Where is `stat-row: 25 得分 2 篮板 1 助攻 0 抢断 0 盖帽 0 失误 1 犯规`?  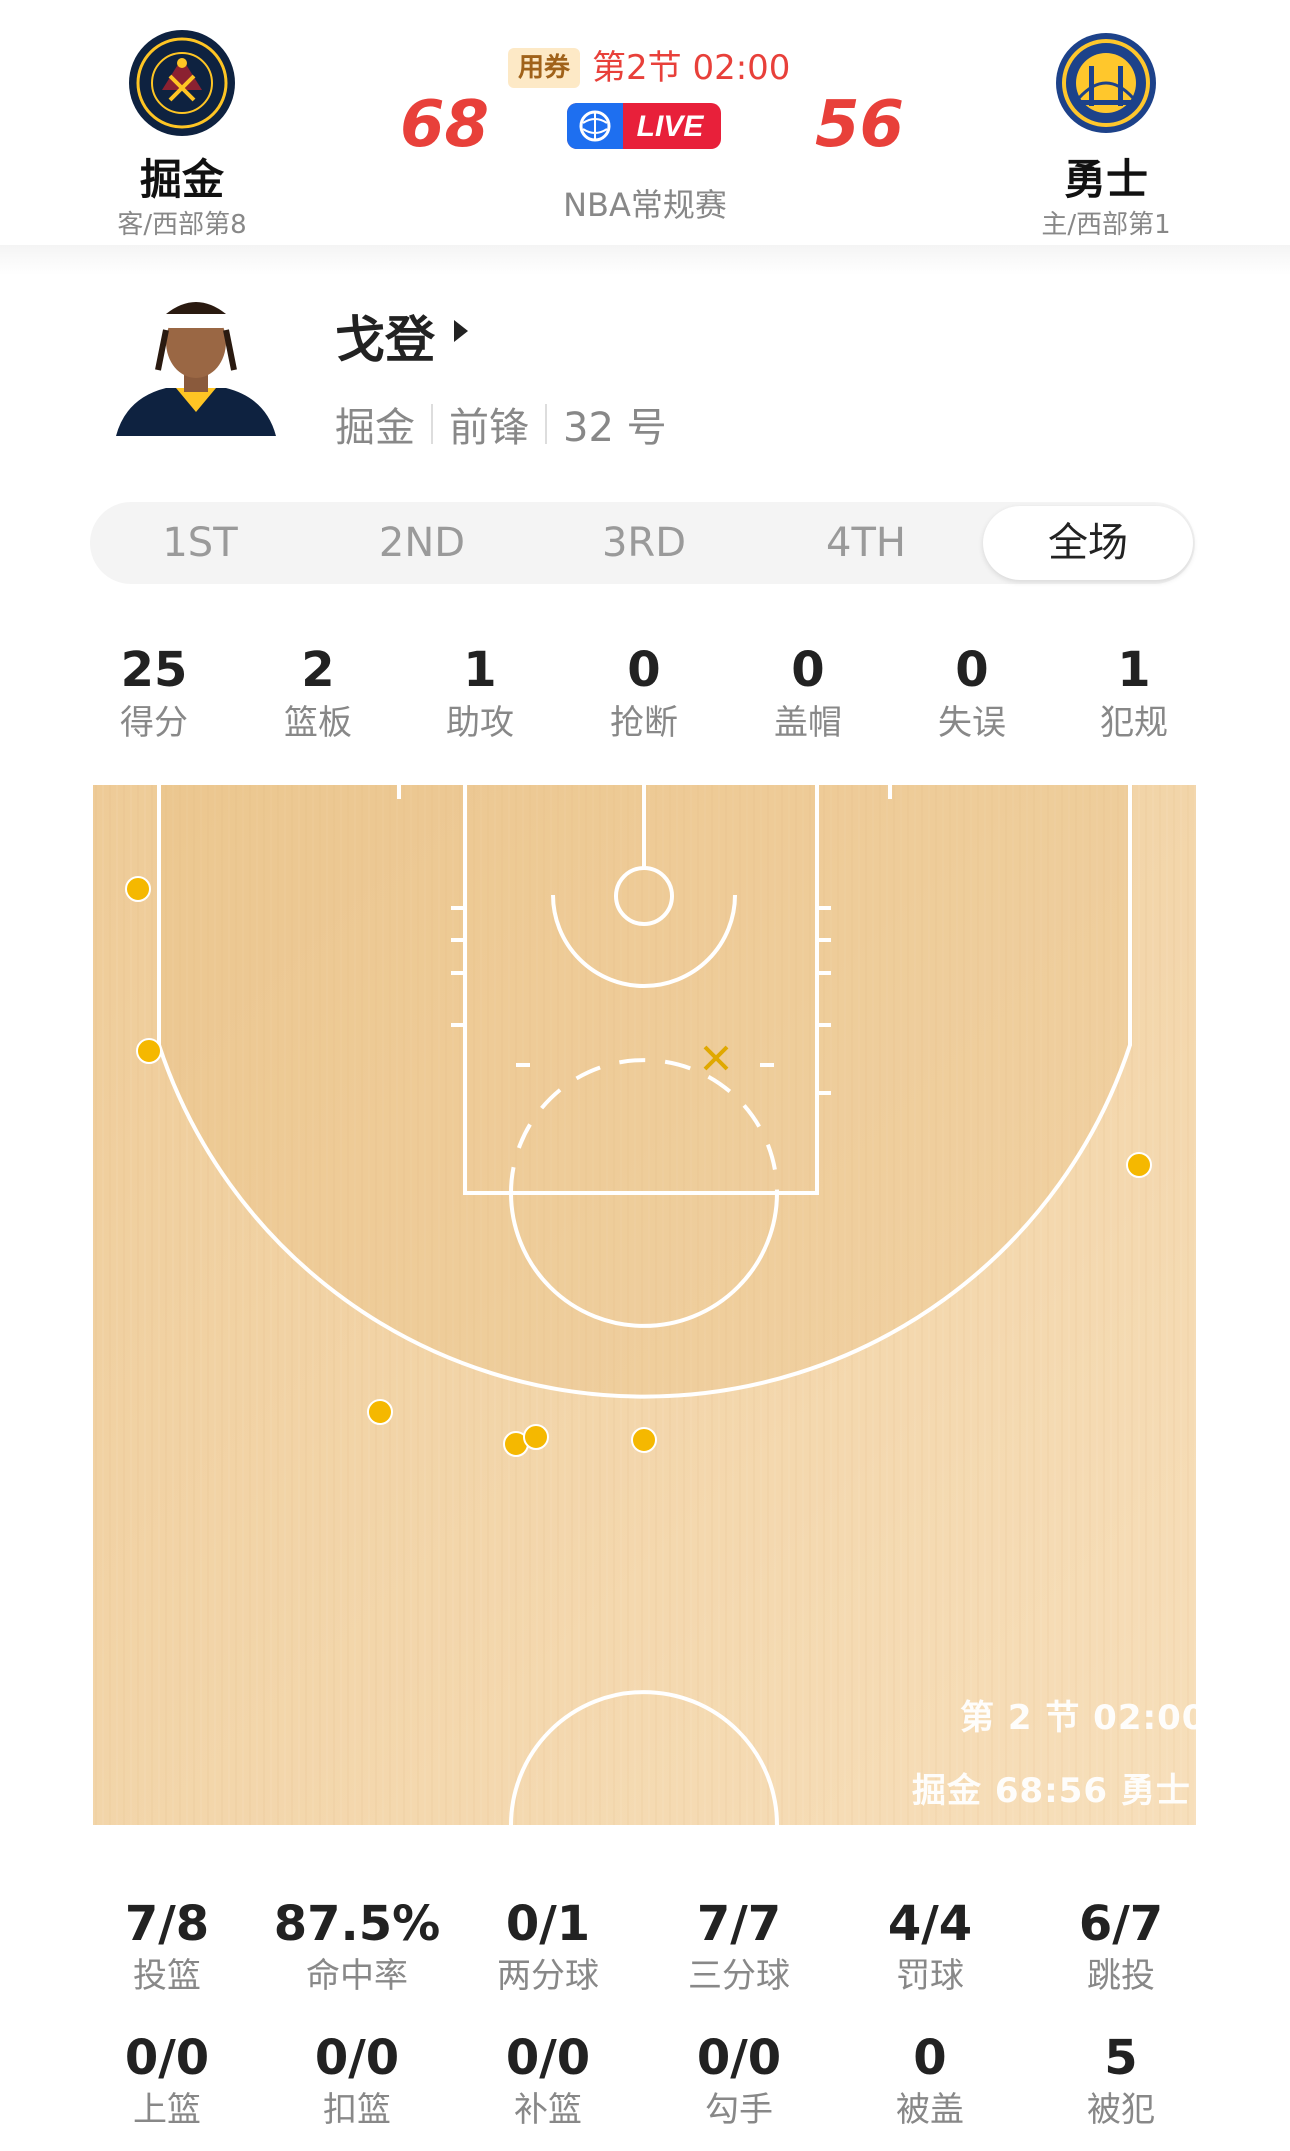 stat-row: 25 得分 2 篮板 1 助攻 0 抢断 0 盖帽 0 失误 1 犯规 is located at coordinates (645, 700).